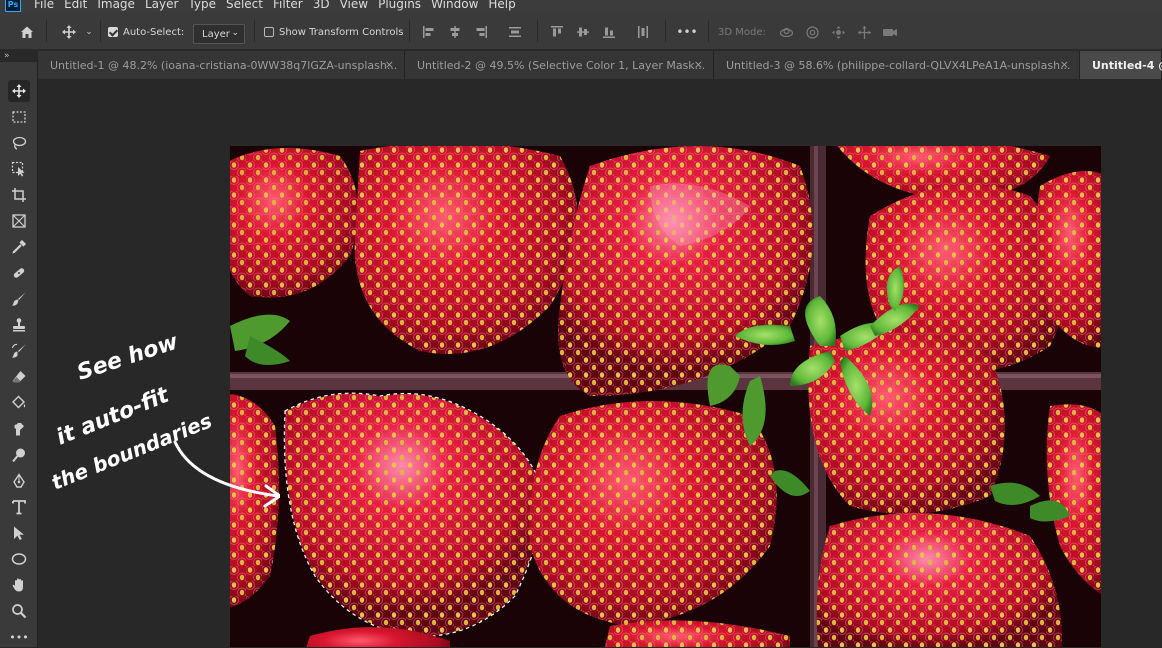 This screenshot has height=648, width=1162. Describe the element at coordinates (13, 6) in the screenshot. I see `photoshop-logo: Ps` at that location.